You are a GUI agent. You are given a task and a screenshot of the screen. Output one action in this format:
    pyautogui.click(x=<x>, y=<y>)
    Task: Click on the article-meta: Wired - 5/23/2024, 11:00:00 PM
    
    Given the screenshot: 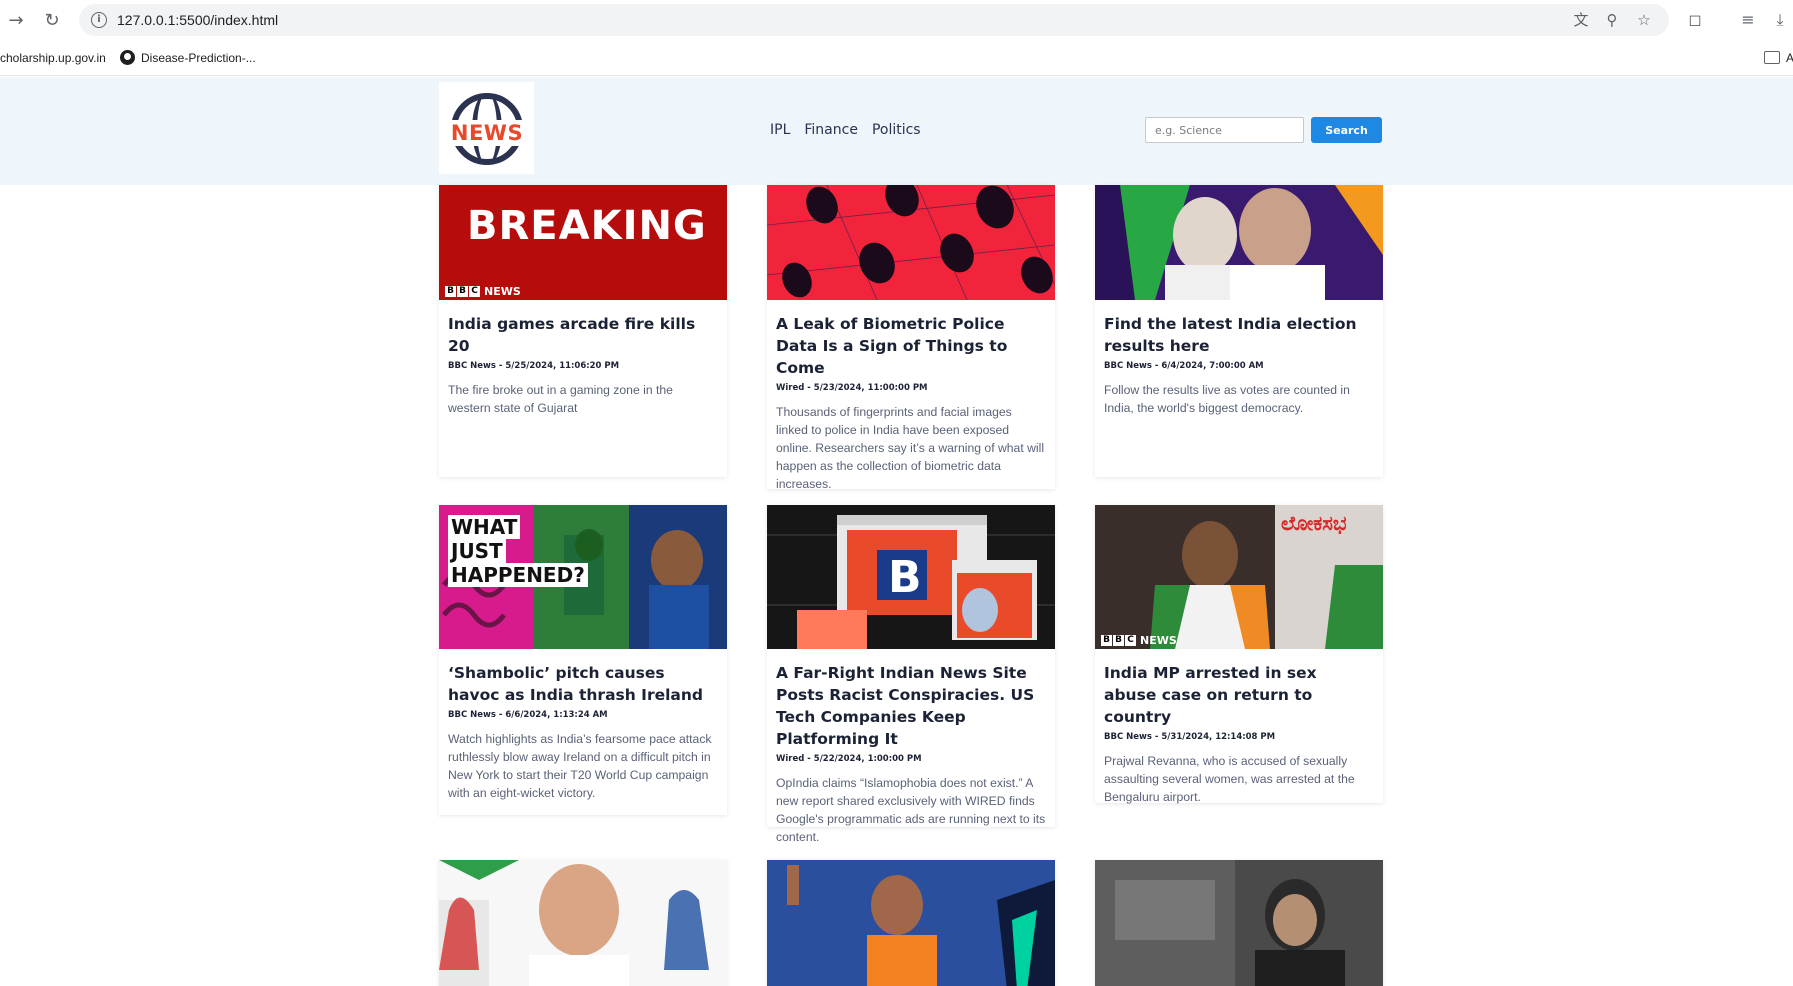 What is the action you would take?
    pyautogui.click(x=852, y=388)
    